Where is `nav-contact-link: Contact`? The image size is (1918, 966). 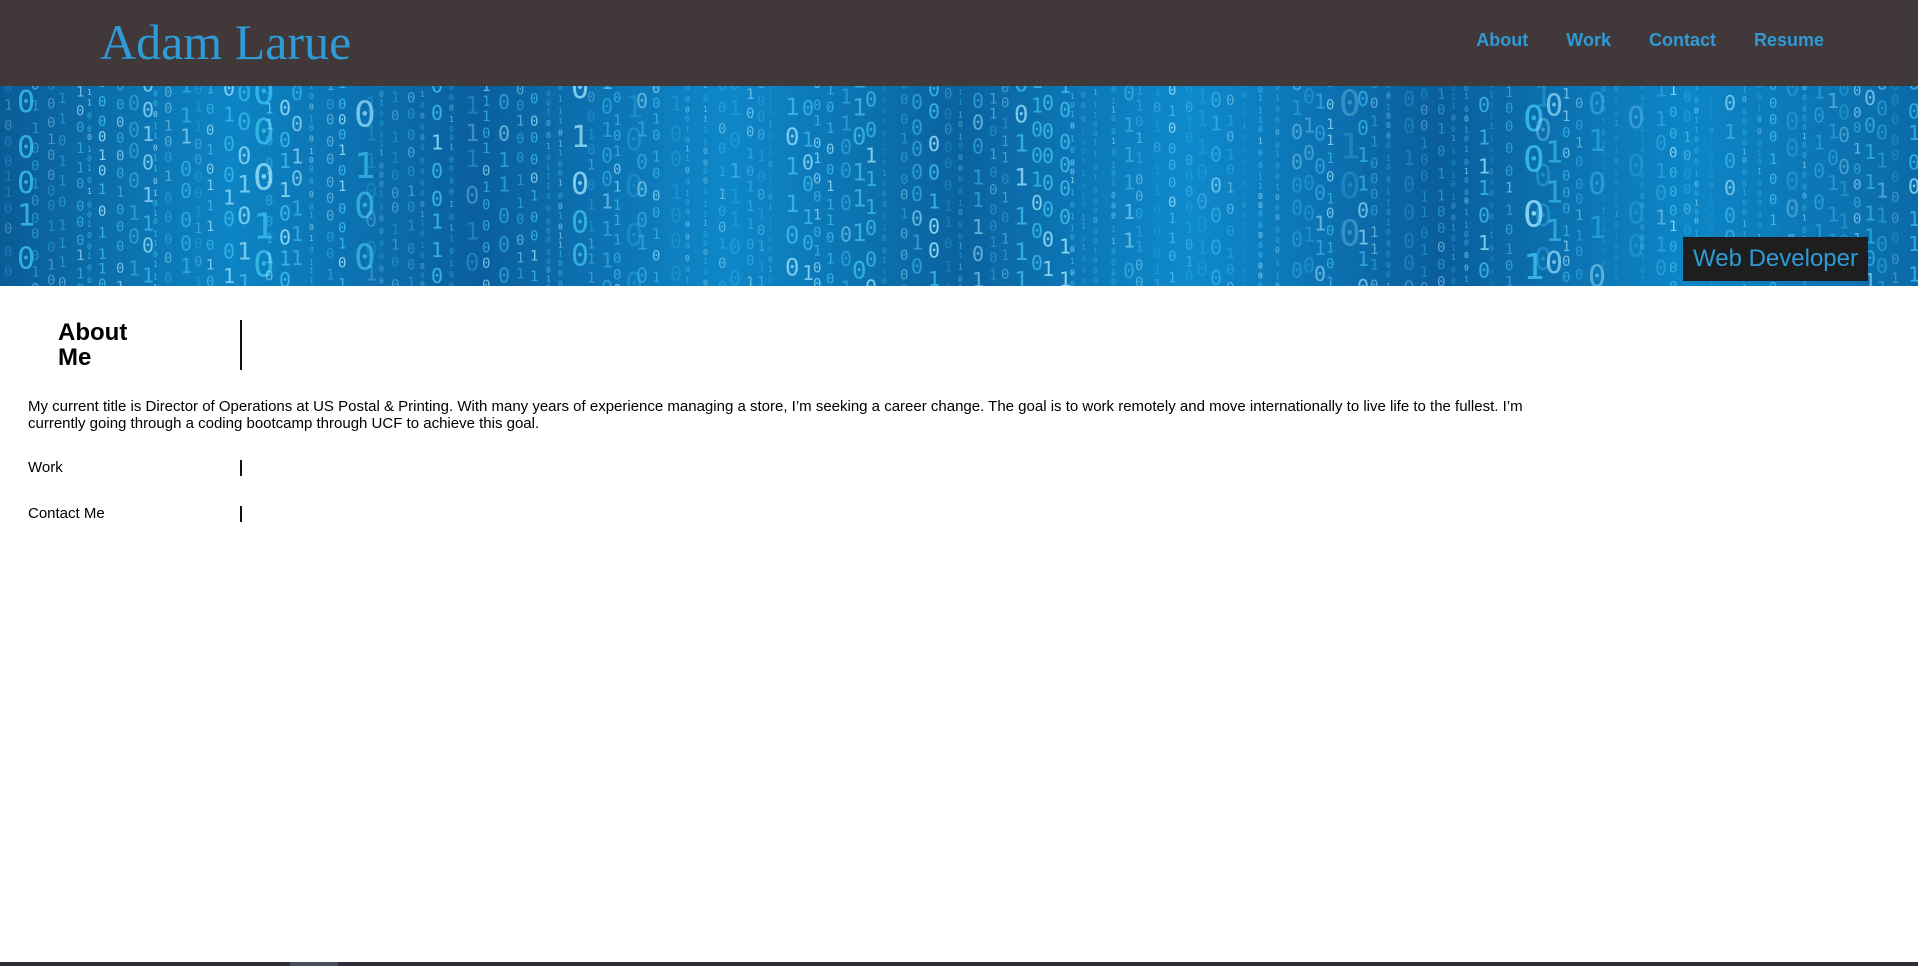
nav-contact-link: Contact is located at coordinates (1682, 40).